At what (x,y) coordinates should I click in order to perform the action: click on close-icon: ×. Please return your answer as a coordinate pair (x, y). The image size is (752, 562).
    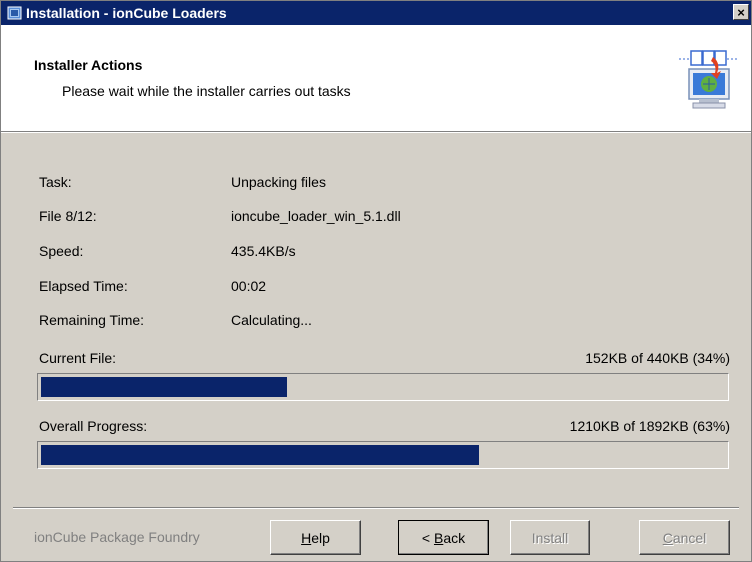
    Looking at the image, I should click on (741, 12).